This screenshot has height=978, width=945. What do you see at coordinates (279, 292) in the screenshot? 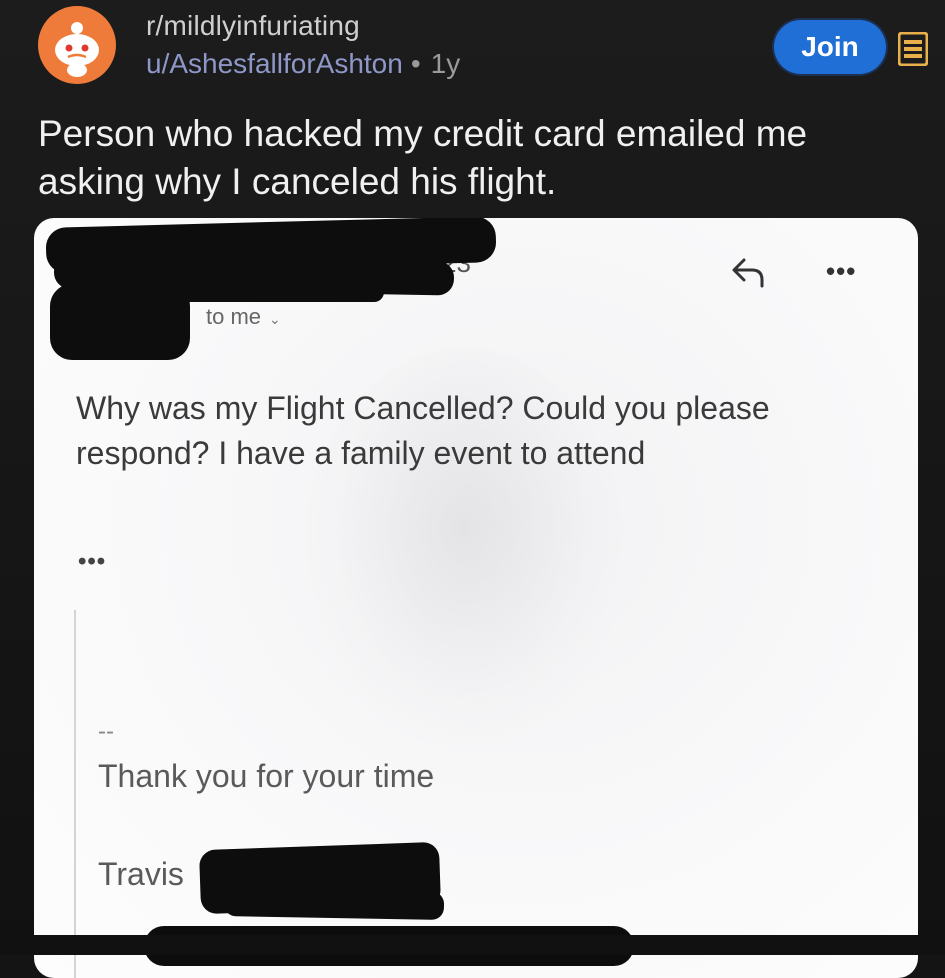
I see `sender-redaction-strip` at bounding box center [279, 292].